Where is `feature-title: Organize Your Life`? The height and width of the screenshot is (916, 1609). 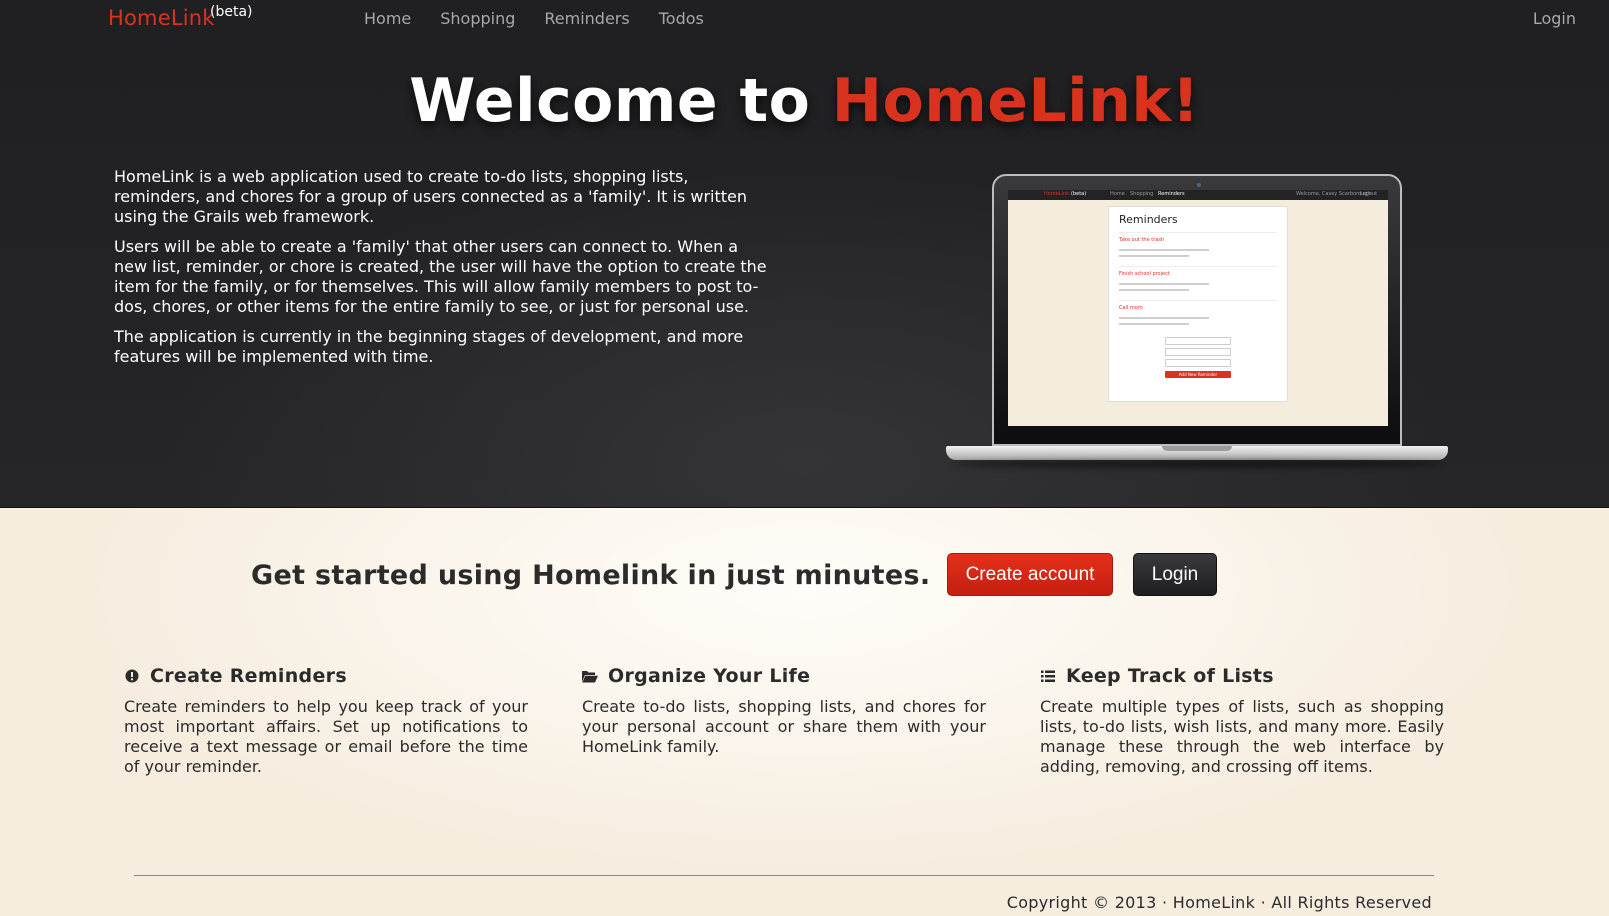 feature-title: Organize Your Life is located at coordinates (784, 676).